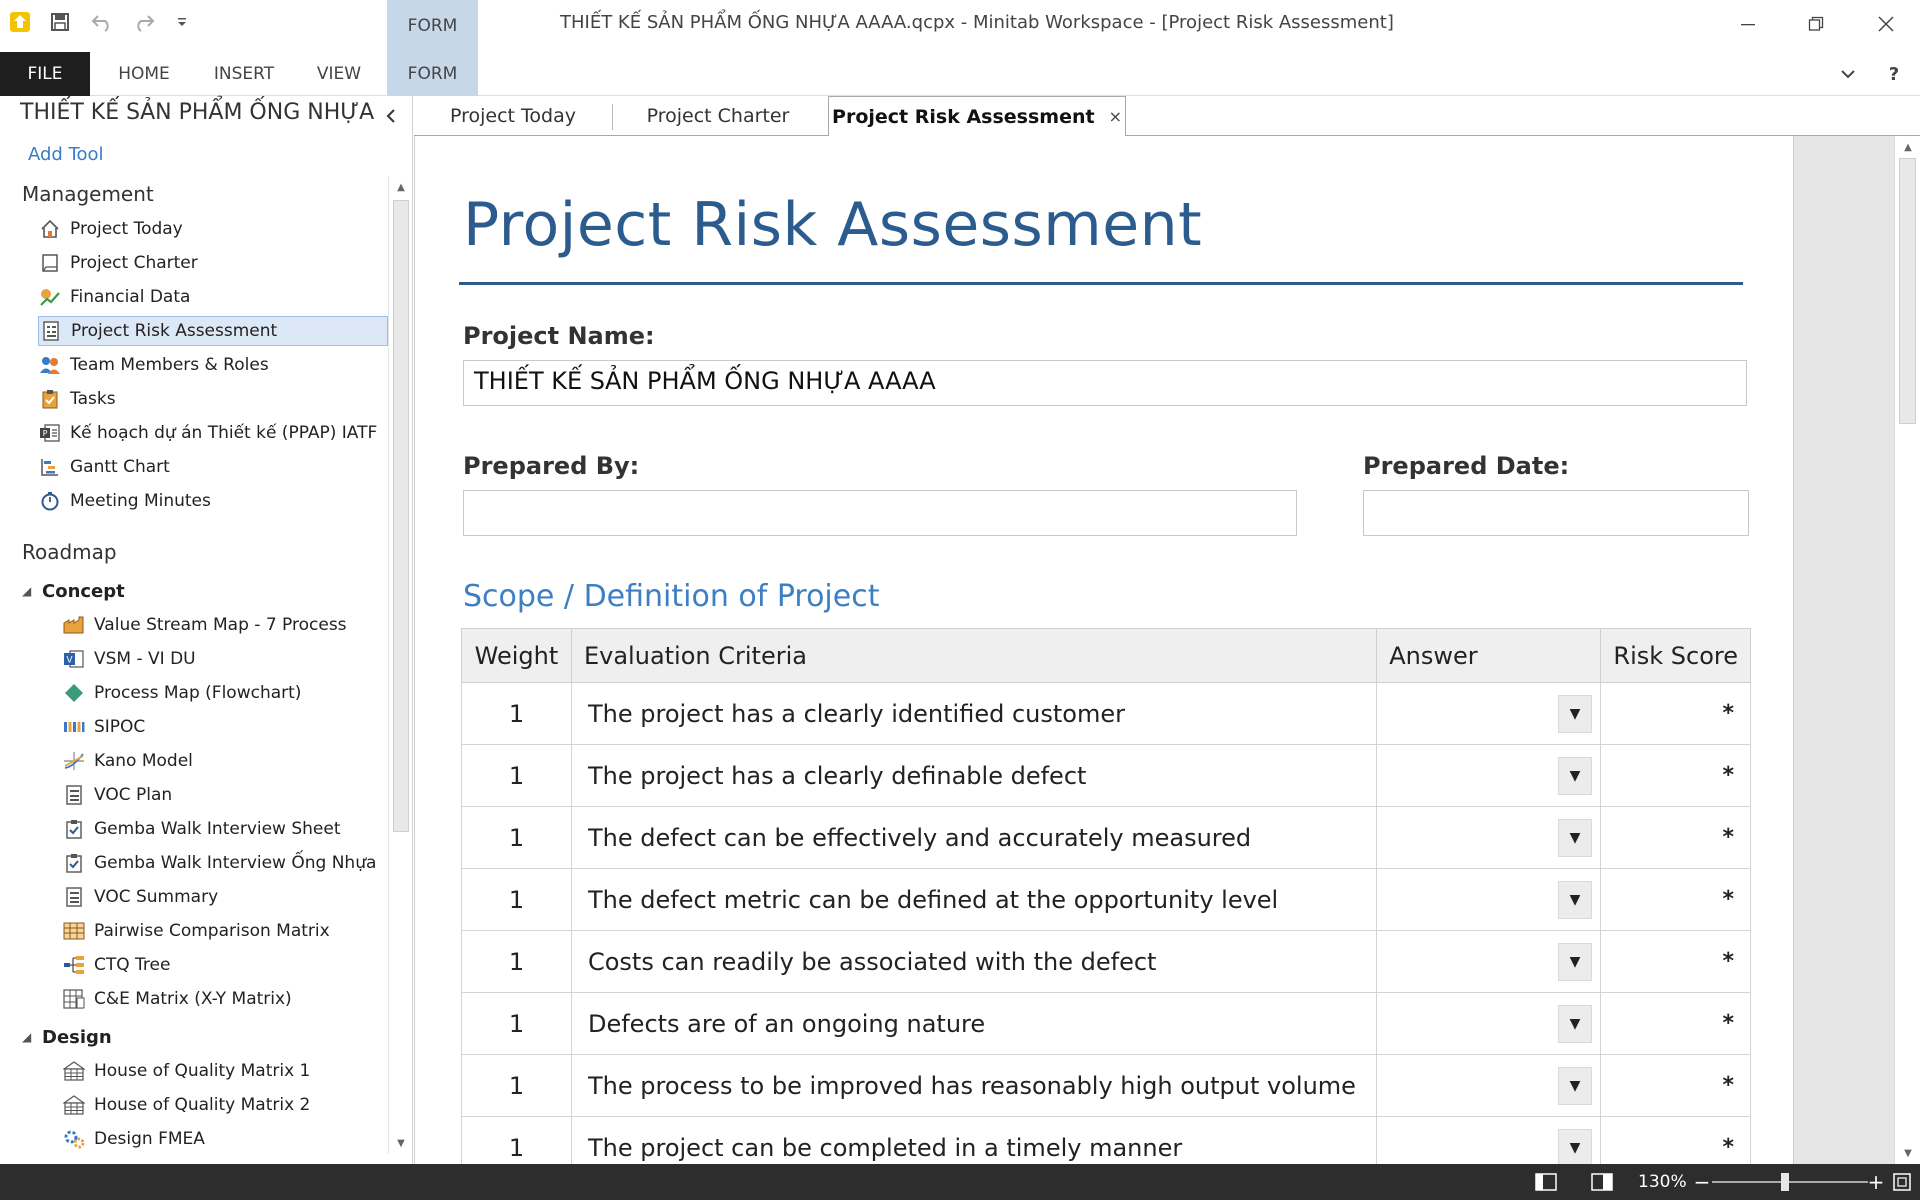 The height and width of the screenshot is (1200, 1920). I want to click on prepared-date-field, so click(1556, 513).